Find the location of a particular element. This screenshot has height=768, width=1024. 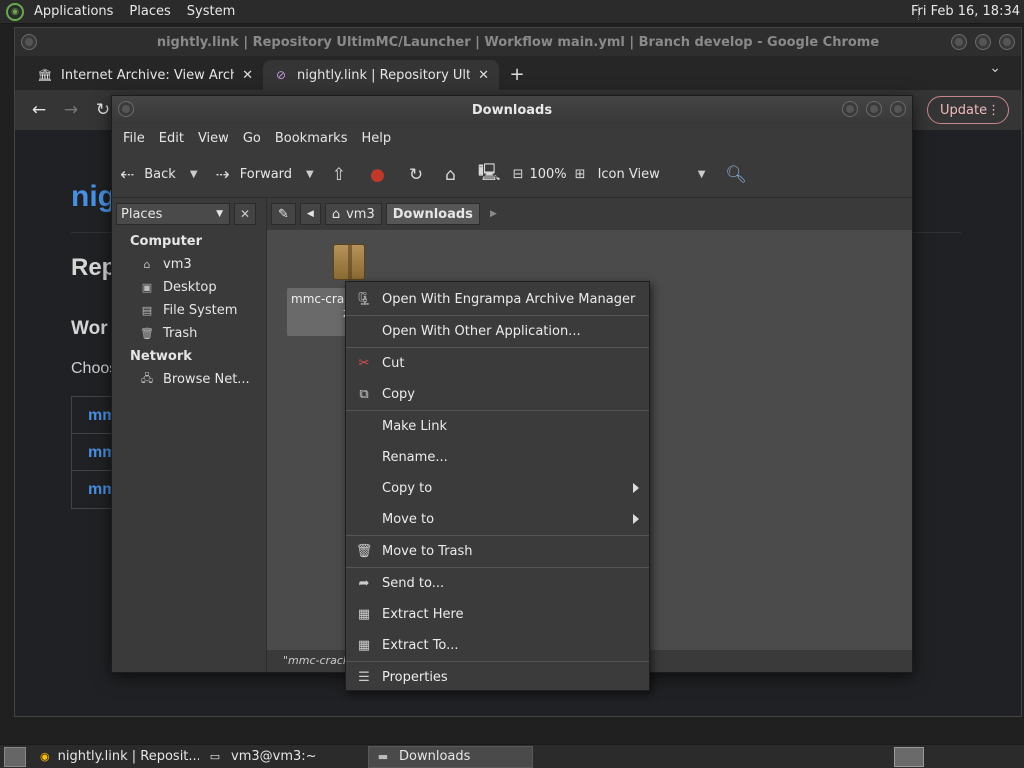

menu-edit: Edit is located at coordinates (171, 138).